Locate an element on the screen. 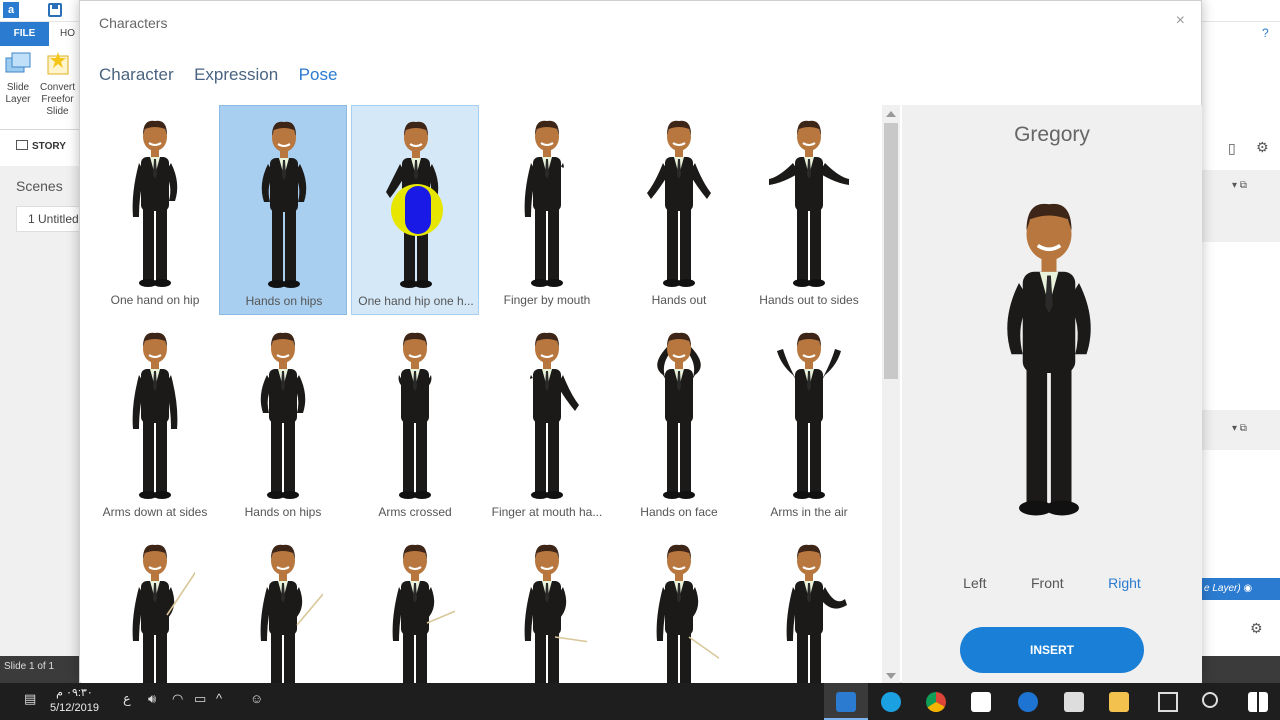 This screenshot has height=720, width=1280. notification-icon: ▤ is located at coordinates (30, 699).